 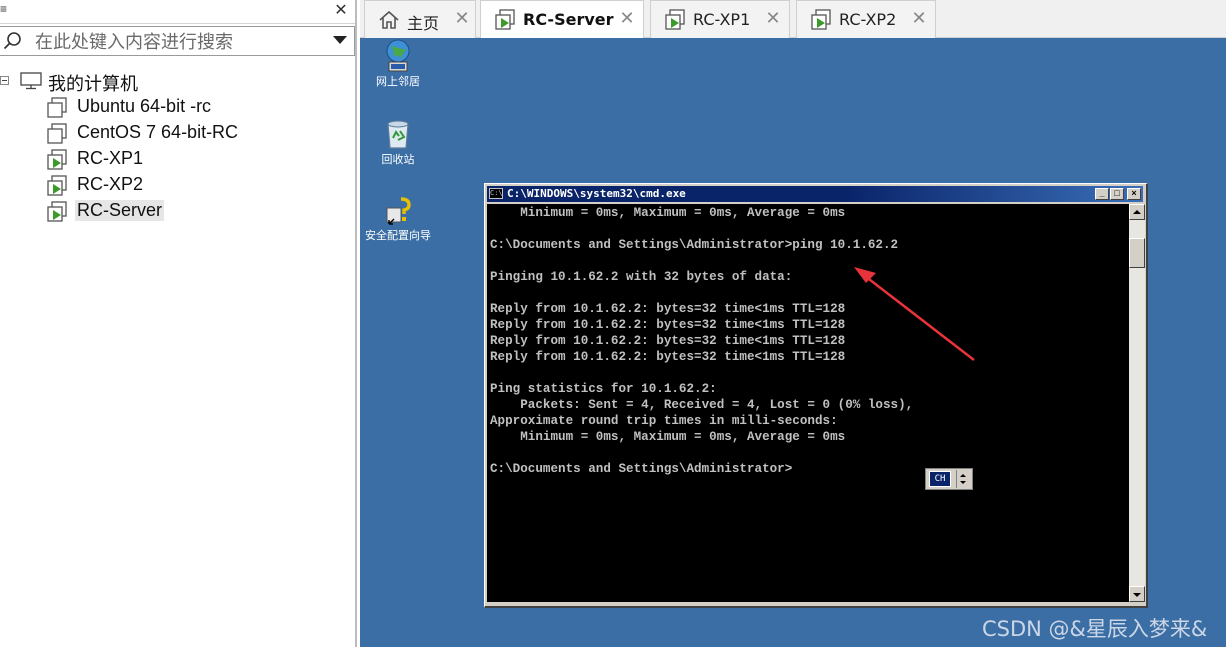 What do you see at coordinates (144, 106) in the screenshot?
I see `tree-item-label: Ubuntu 64-bit -rc` at bounding box center [144, 106].